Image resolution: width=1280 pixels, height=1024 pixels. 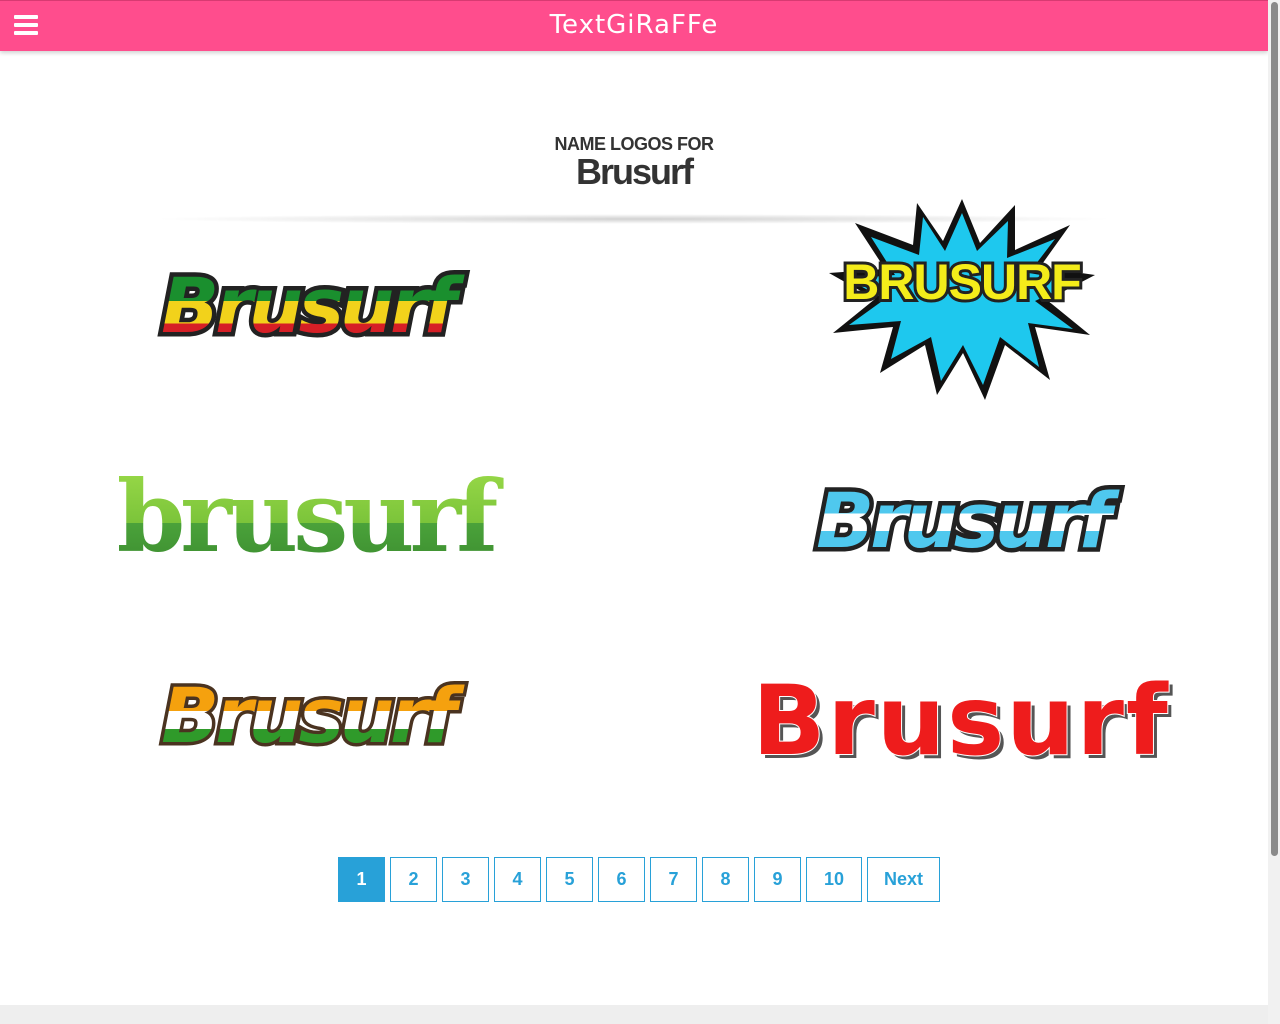 I want to click on scrollbar-thumb, so click(x=1274, y=429).